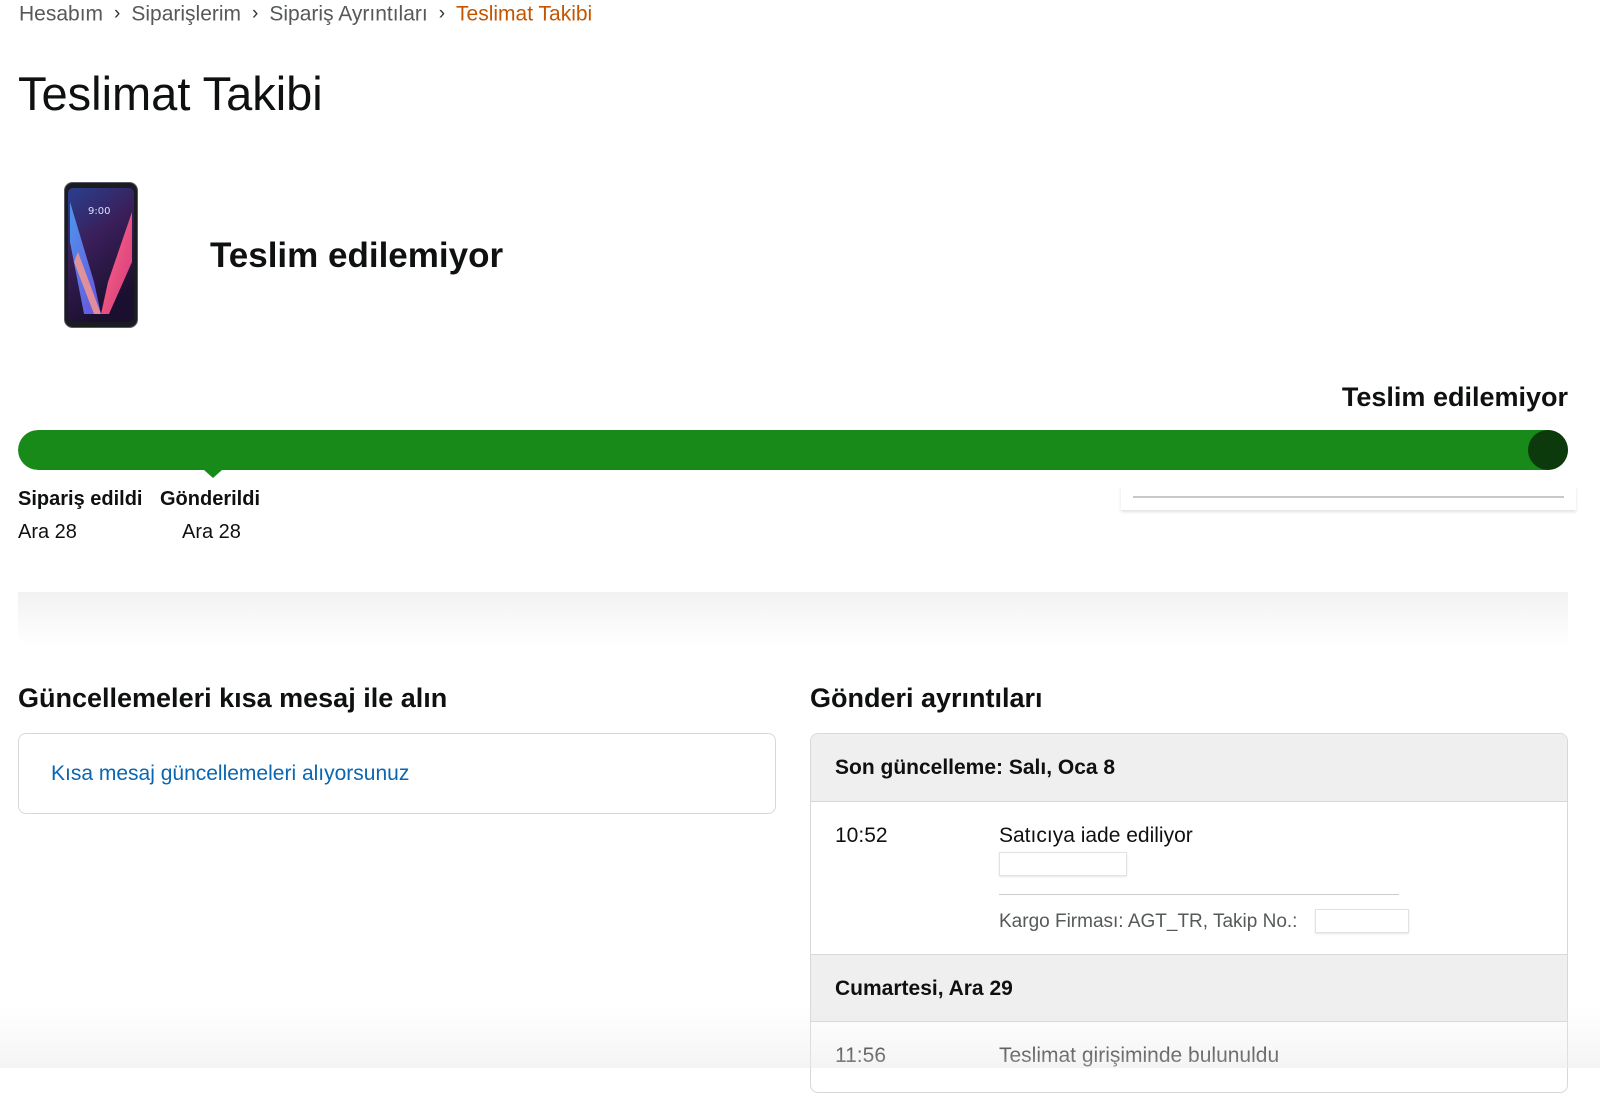 This screenshot has width=1600, height=1093. Describe the element at coordinates (1063, 864) in the screenshot. I see `redacted-location` at that location.